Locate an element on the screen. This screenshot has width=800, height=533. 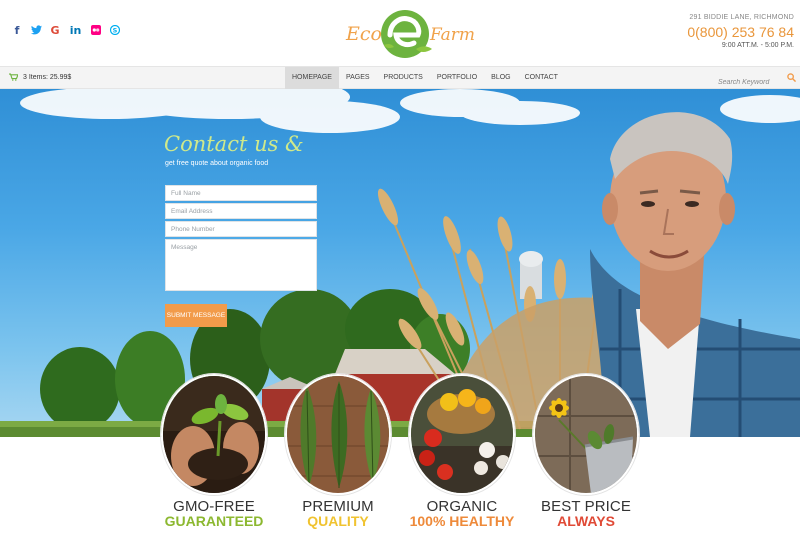
nav-item-blog: BLOG is located at coordinates (500, 78).